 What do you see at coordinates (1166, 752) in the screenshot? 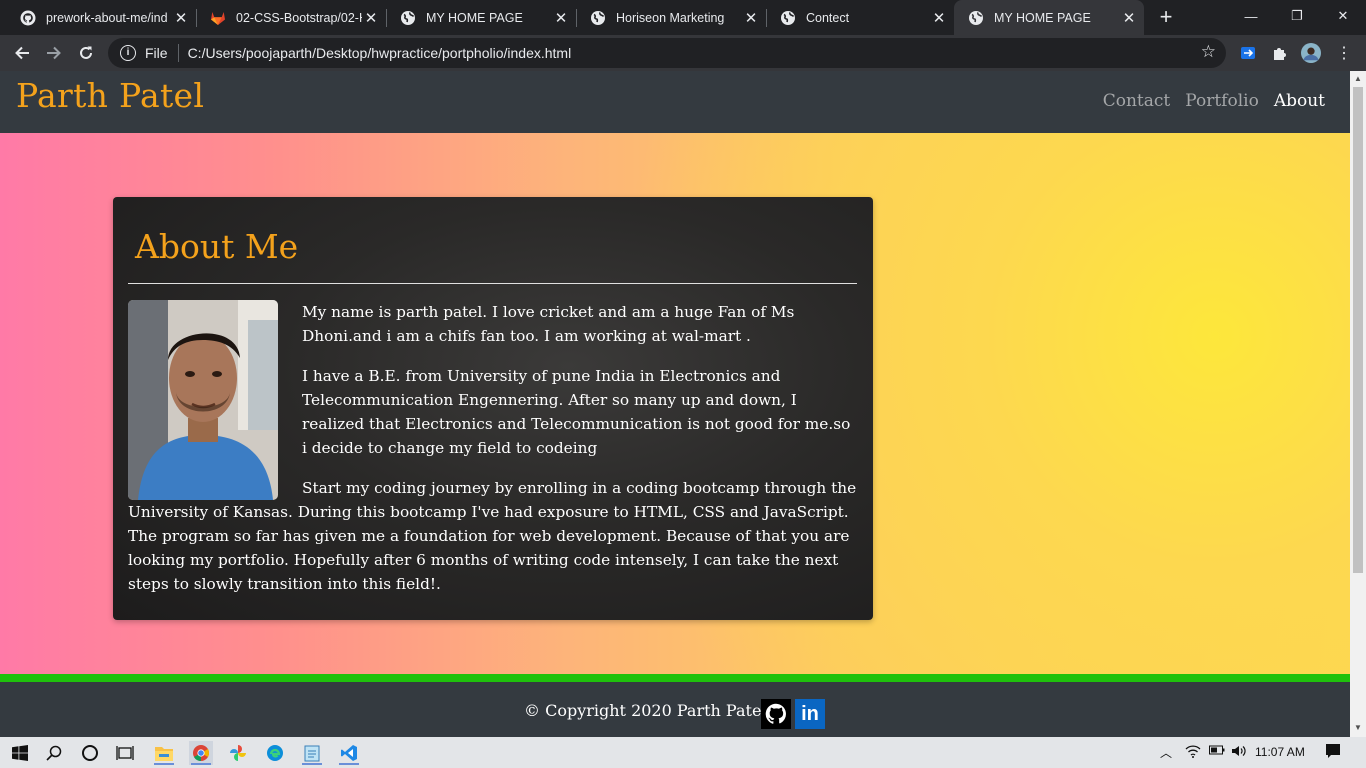
I see `tray-chevron-icon: ︿` at bounding box center [1166, 752].